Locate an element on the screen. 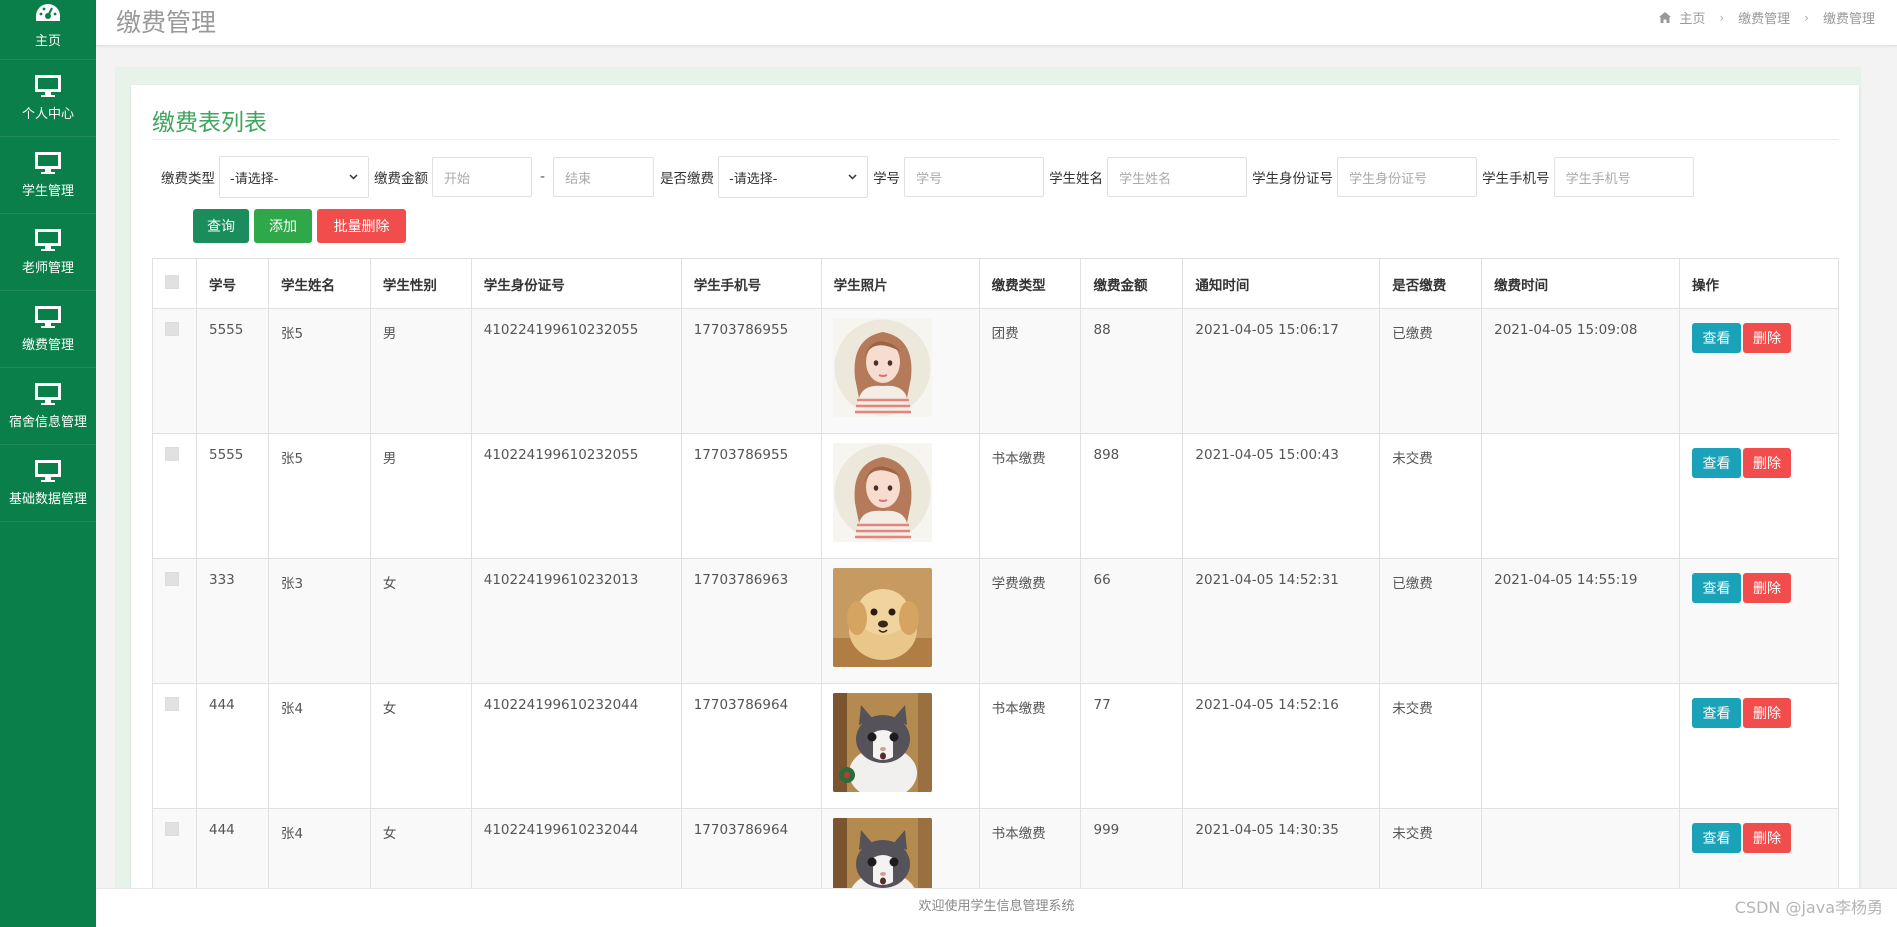 The height and width of the screenshot is (927, 1897). id-card-cell: 410224199610232044 is located at coordinates (576, 746).